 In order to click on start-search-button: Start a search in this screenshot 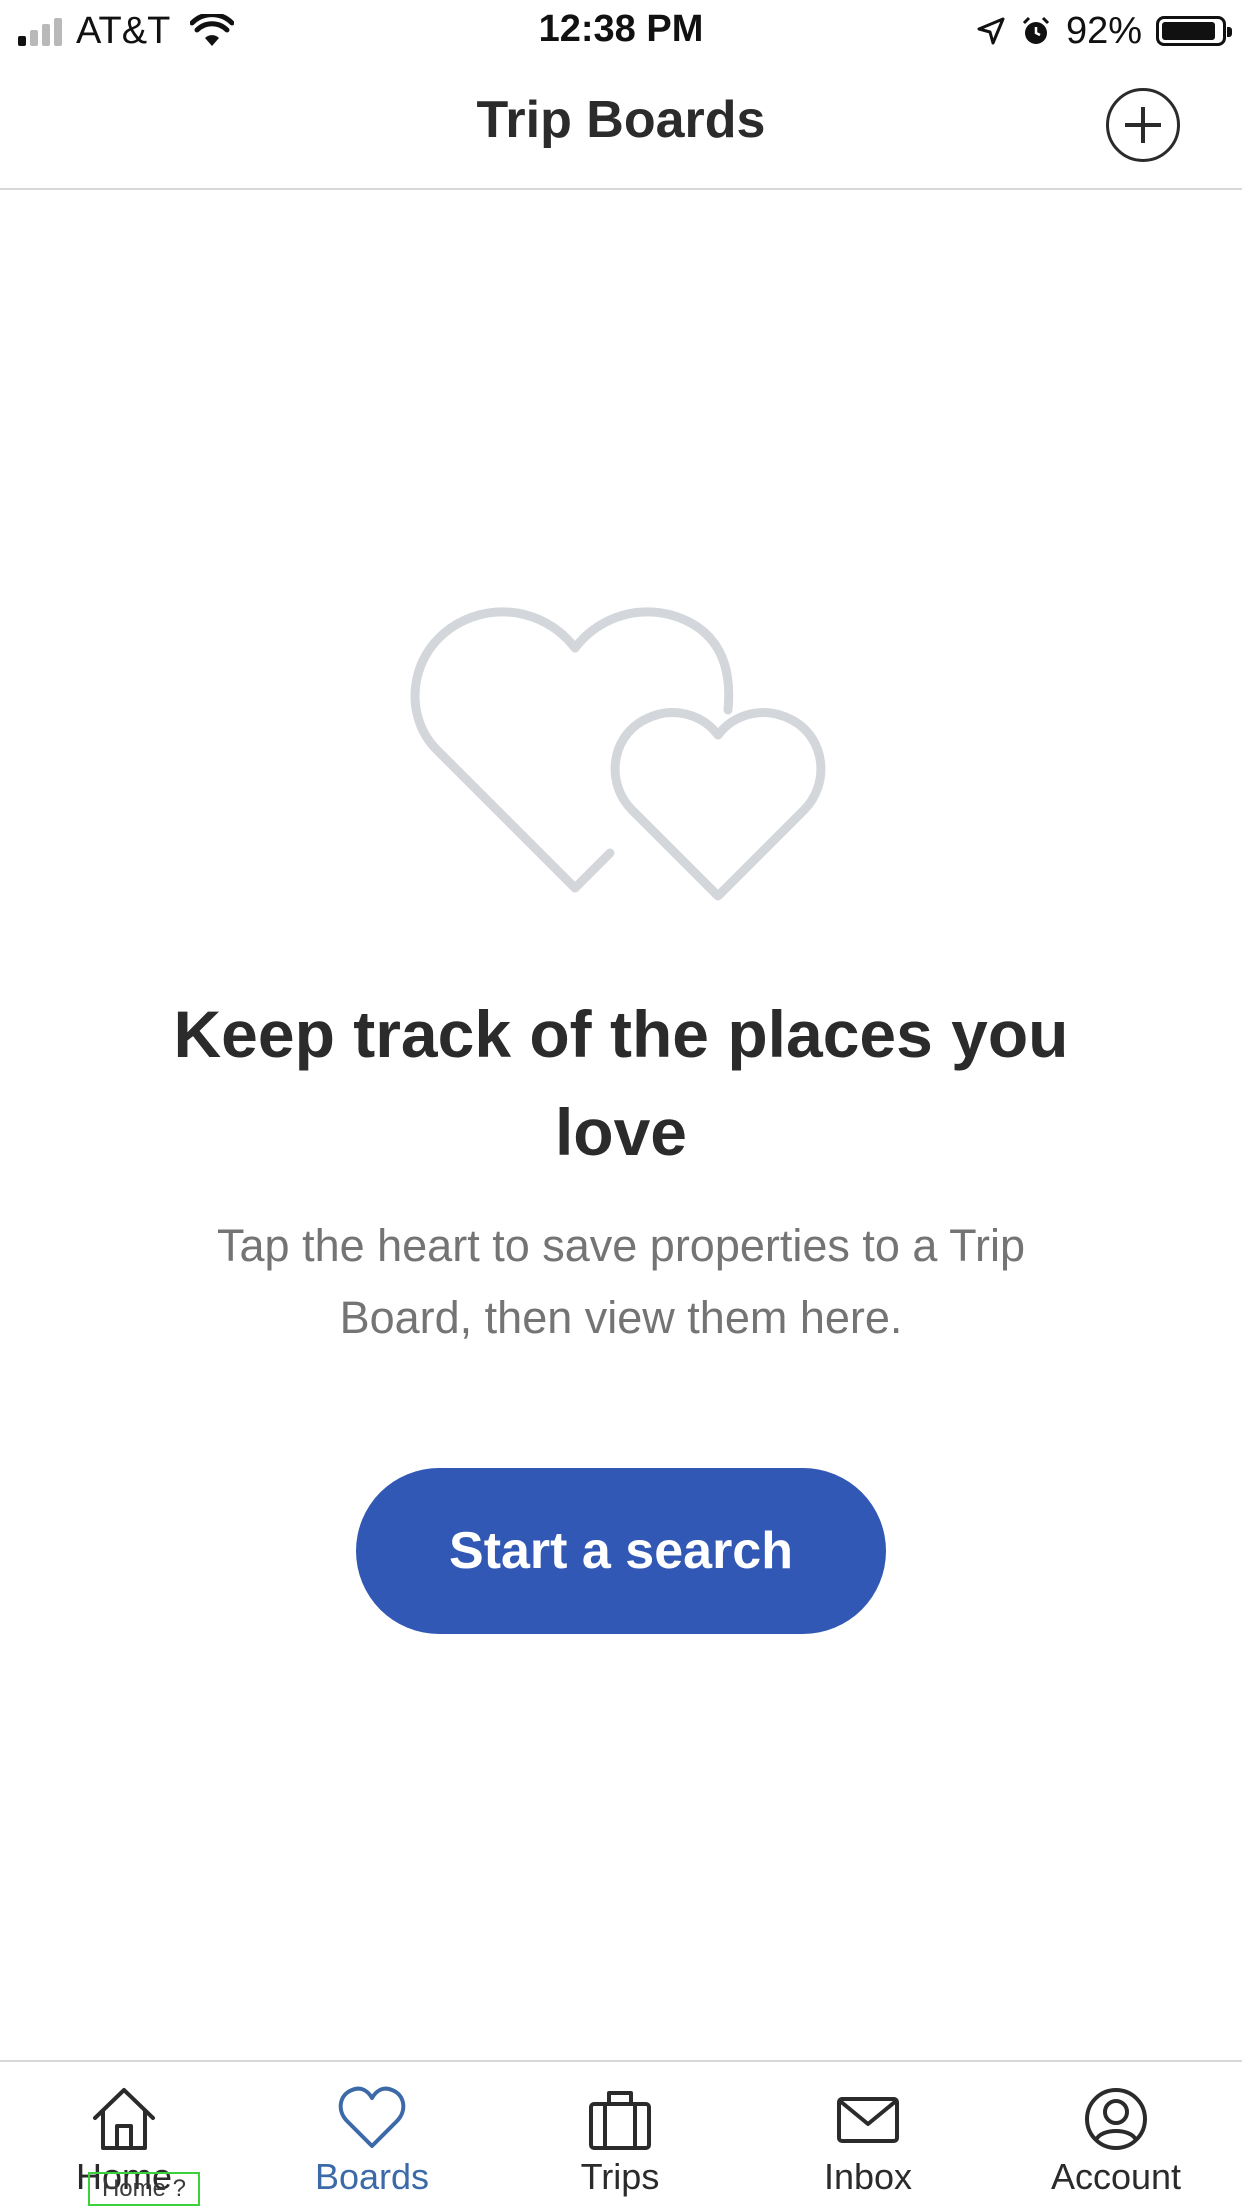, I will do `click(621, 1551)`.